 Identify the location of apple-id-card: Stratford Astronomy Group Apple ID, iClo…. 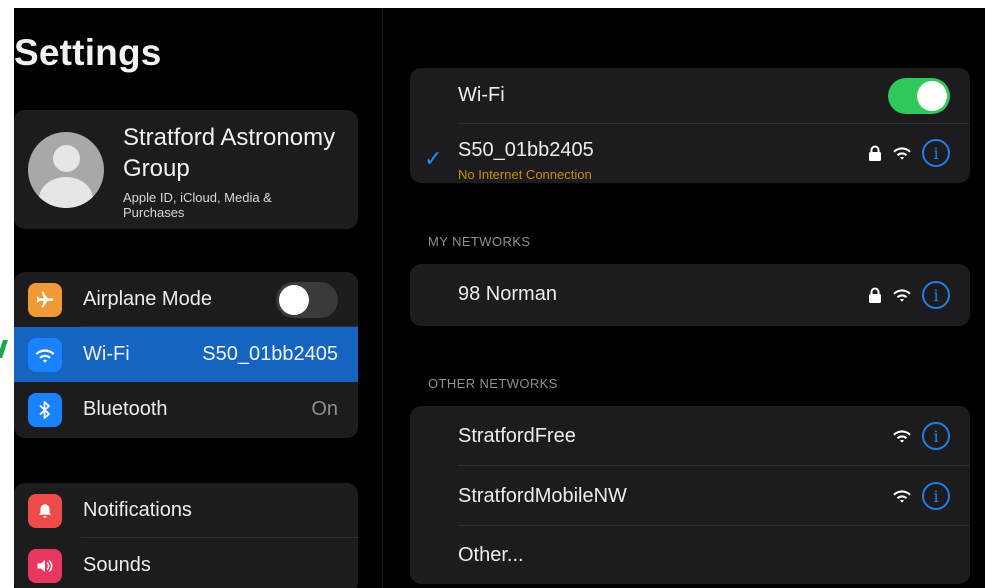
(186, 169).